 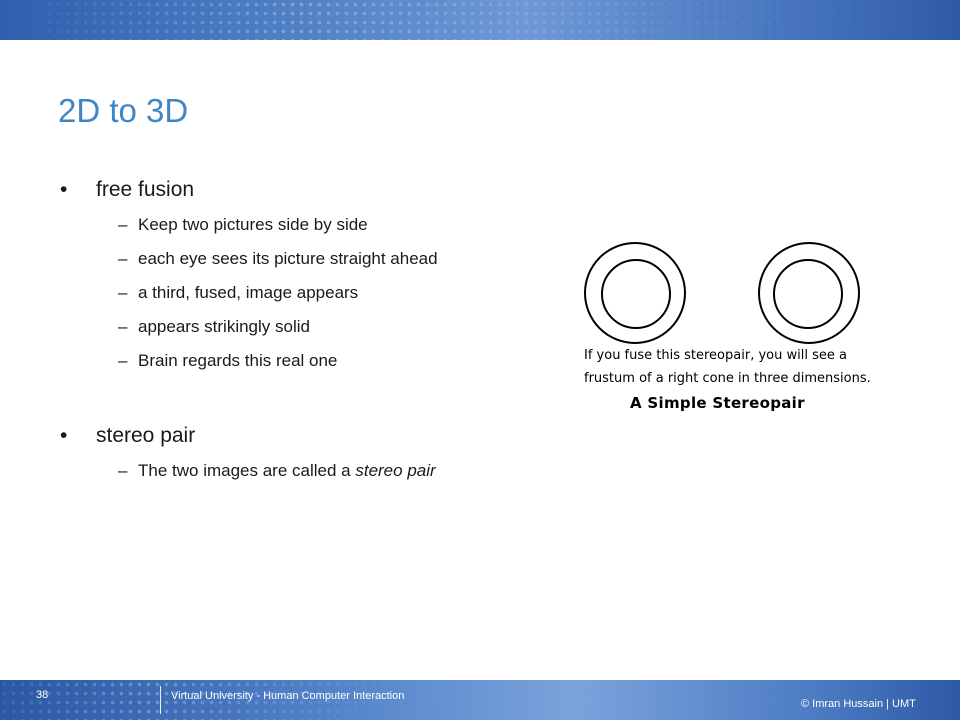 I want to click on bullet-text: stereo pair, so click(x=146, y=435).